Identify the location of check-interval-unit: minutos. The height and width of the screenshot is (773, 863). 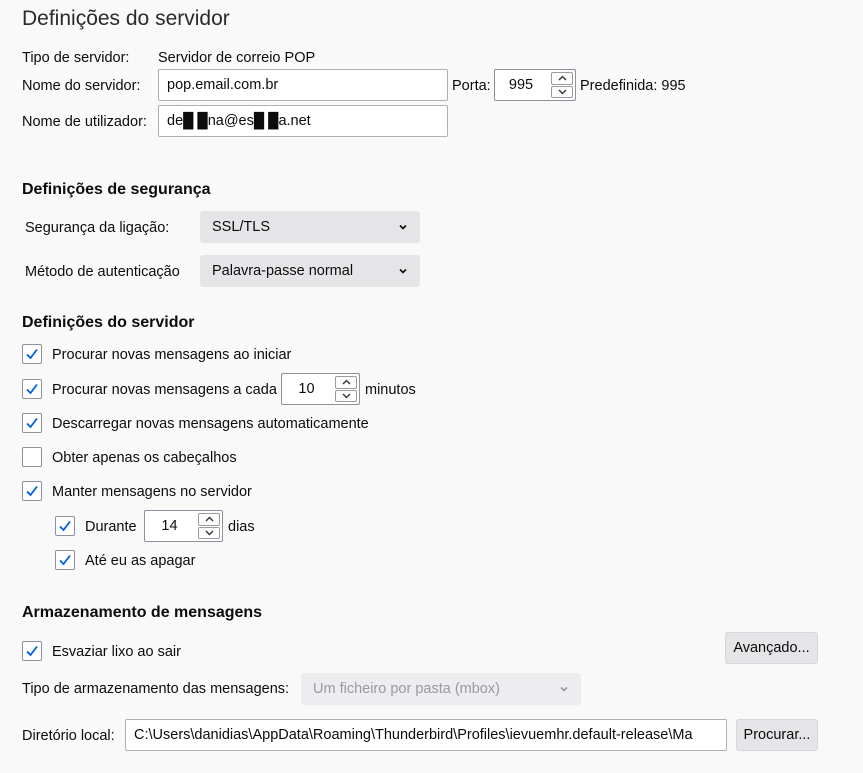
(390, 390).